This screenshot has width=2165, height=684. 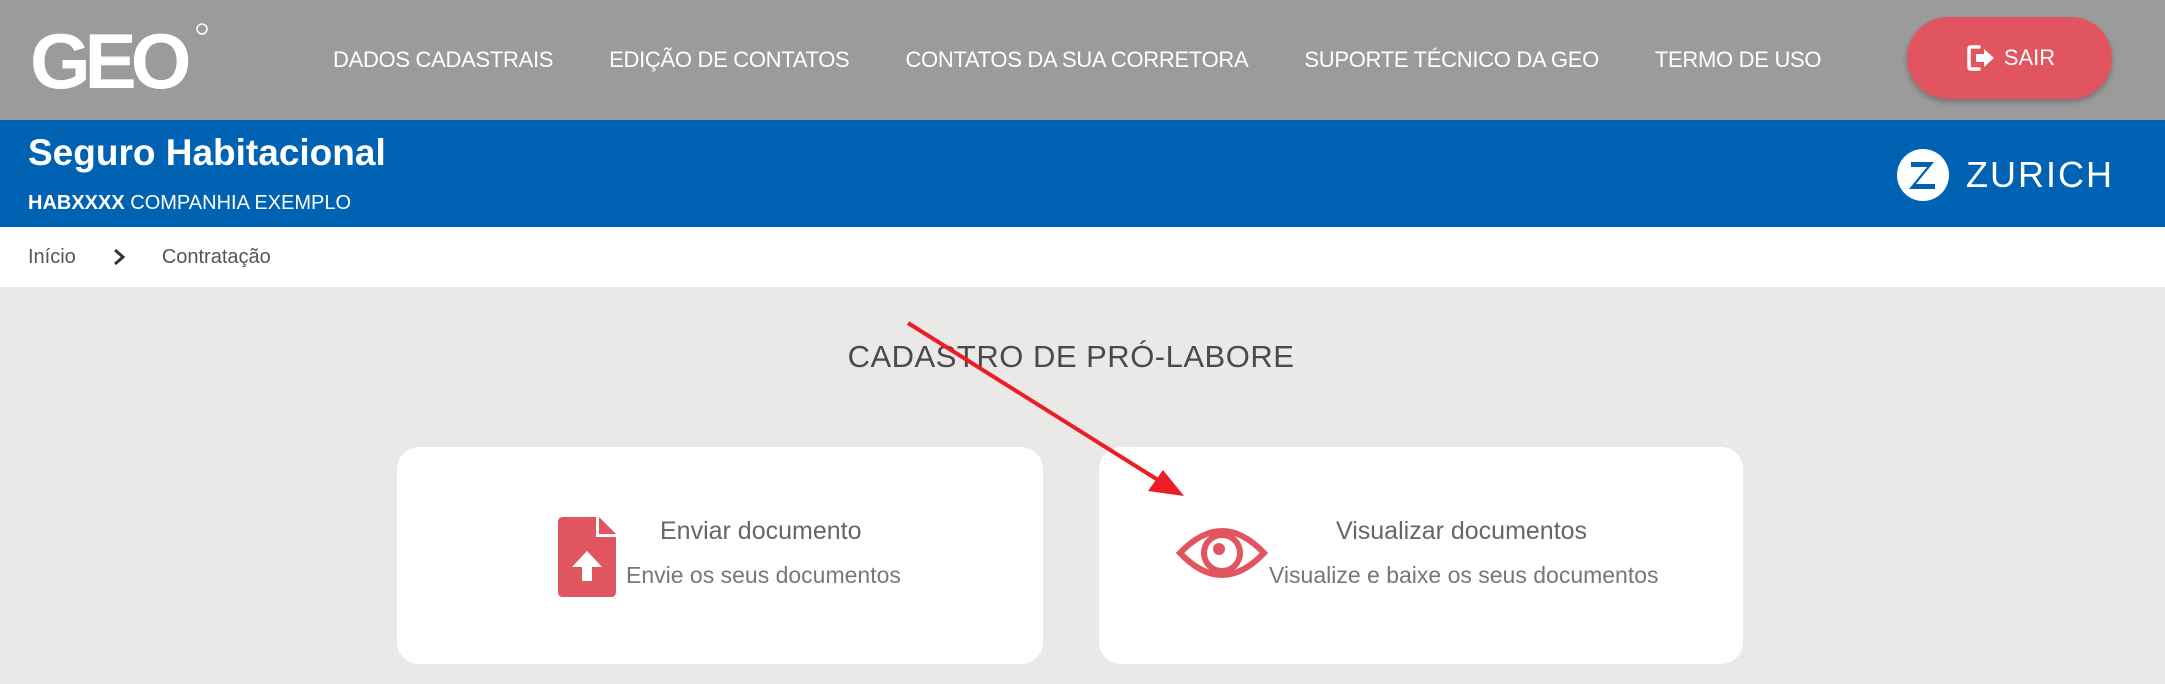 I want to click on geo-logo: GEO, so click(x=120, y=59).